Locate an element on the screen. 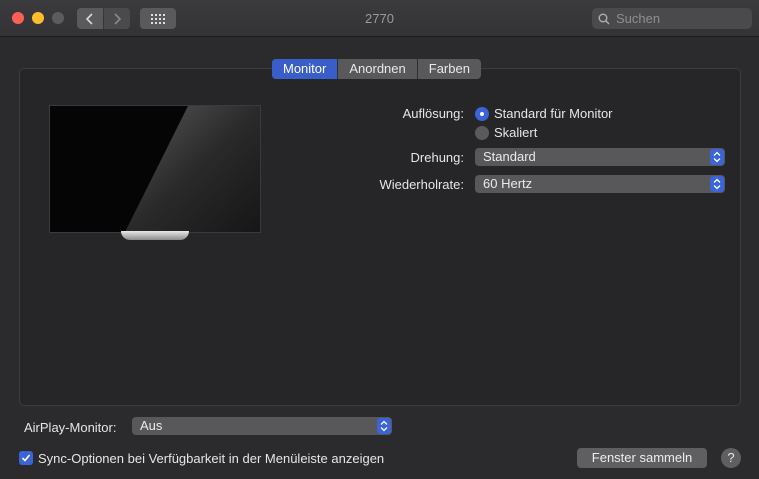  monitor-screen-reflection is located at coordinates (192, 169).